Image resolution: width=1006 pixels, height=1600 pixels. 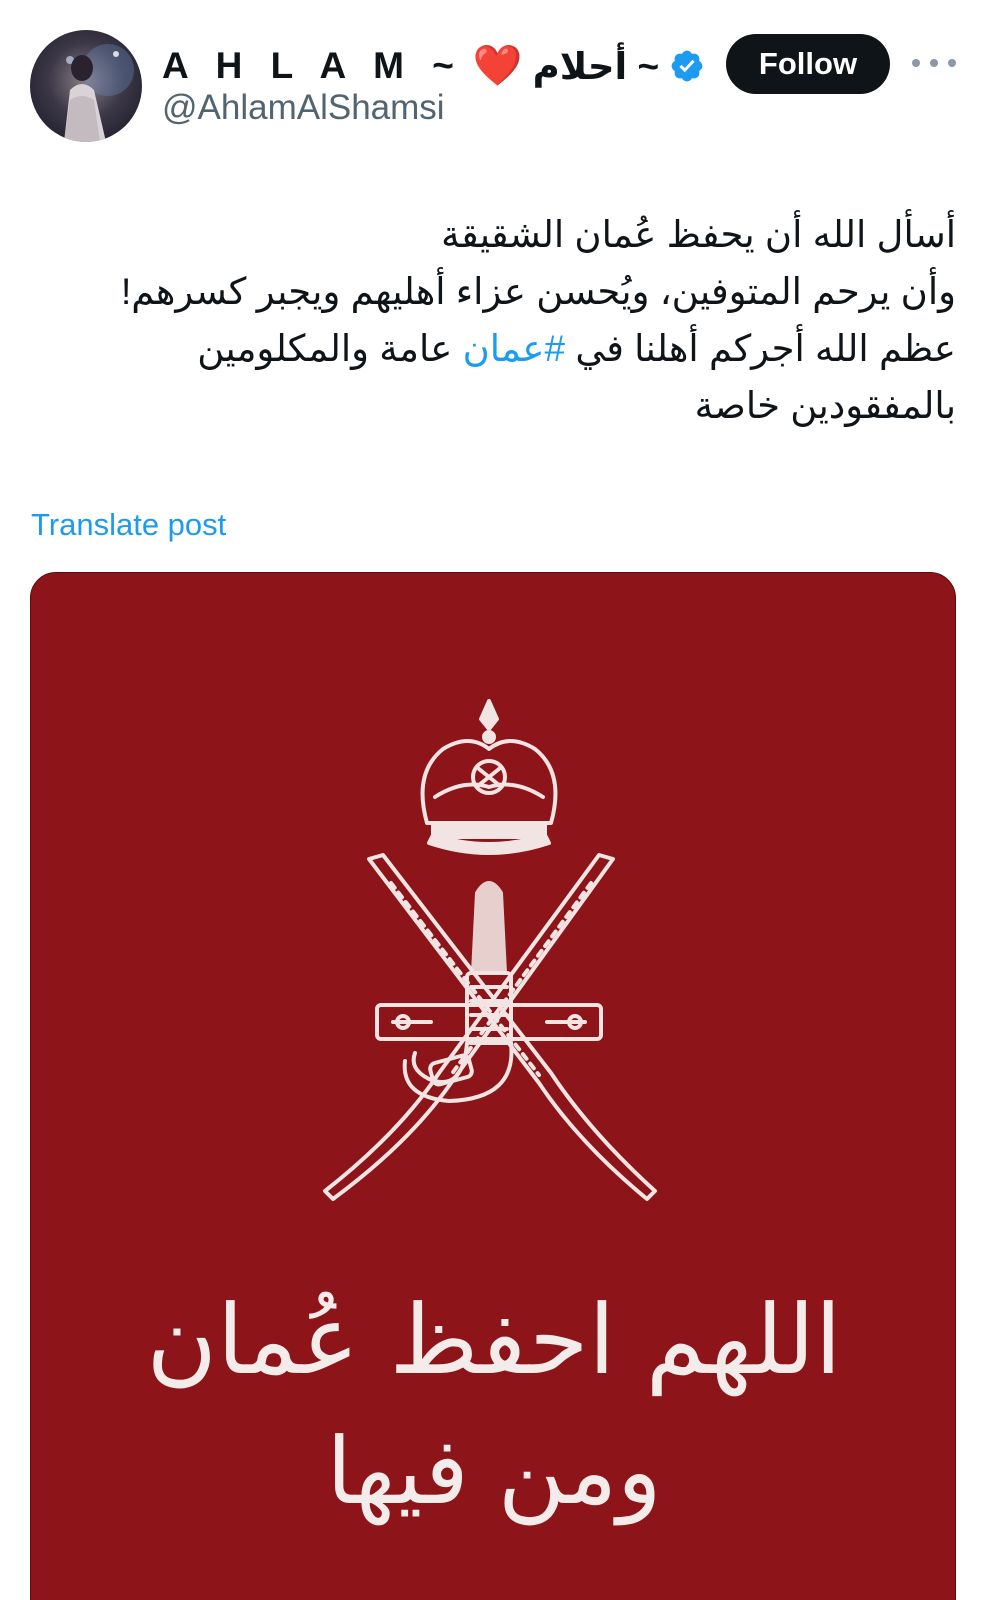 I want to click on user-handle: @AhlamAlShamsi, so click(x=303, y=108).